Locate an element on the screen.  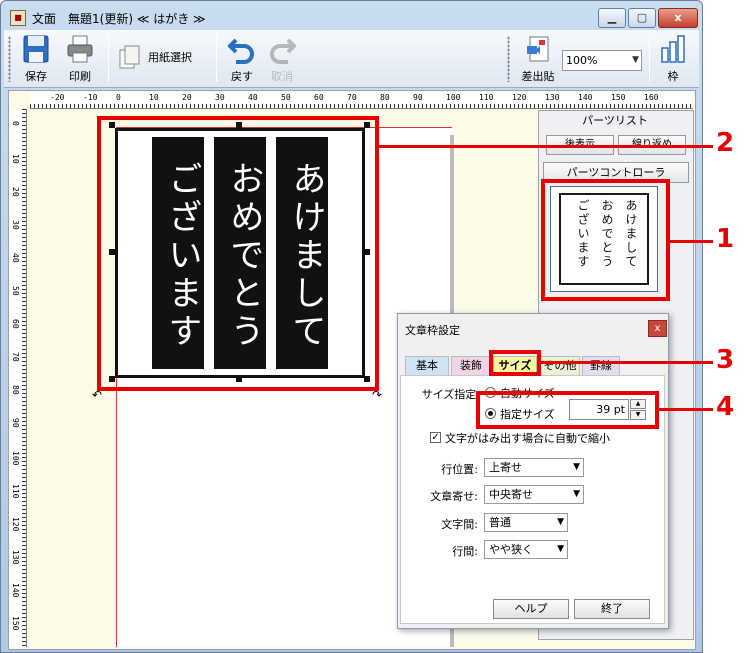
ruler-top-label: 140 is located at coordinates (585, 97).